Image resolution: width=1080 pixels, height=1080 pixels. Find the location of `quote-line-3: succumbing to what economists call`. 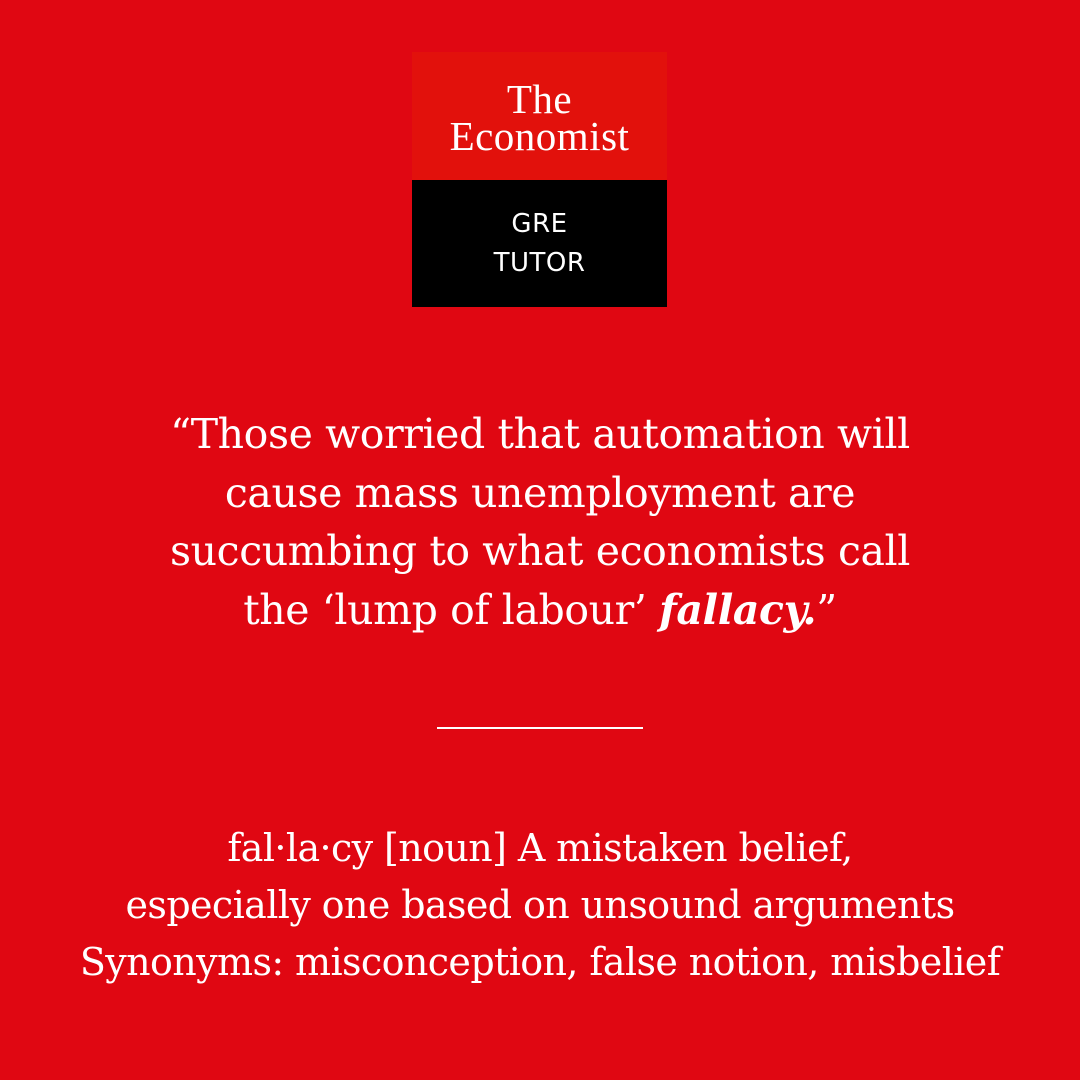

quote-line-3: succumbing to what economists call is located at coordinates (540, 551).